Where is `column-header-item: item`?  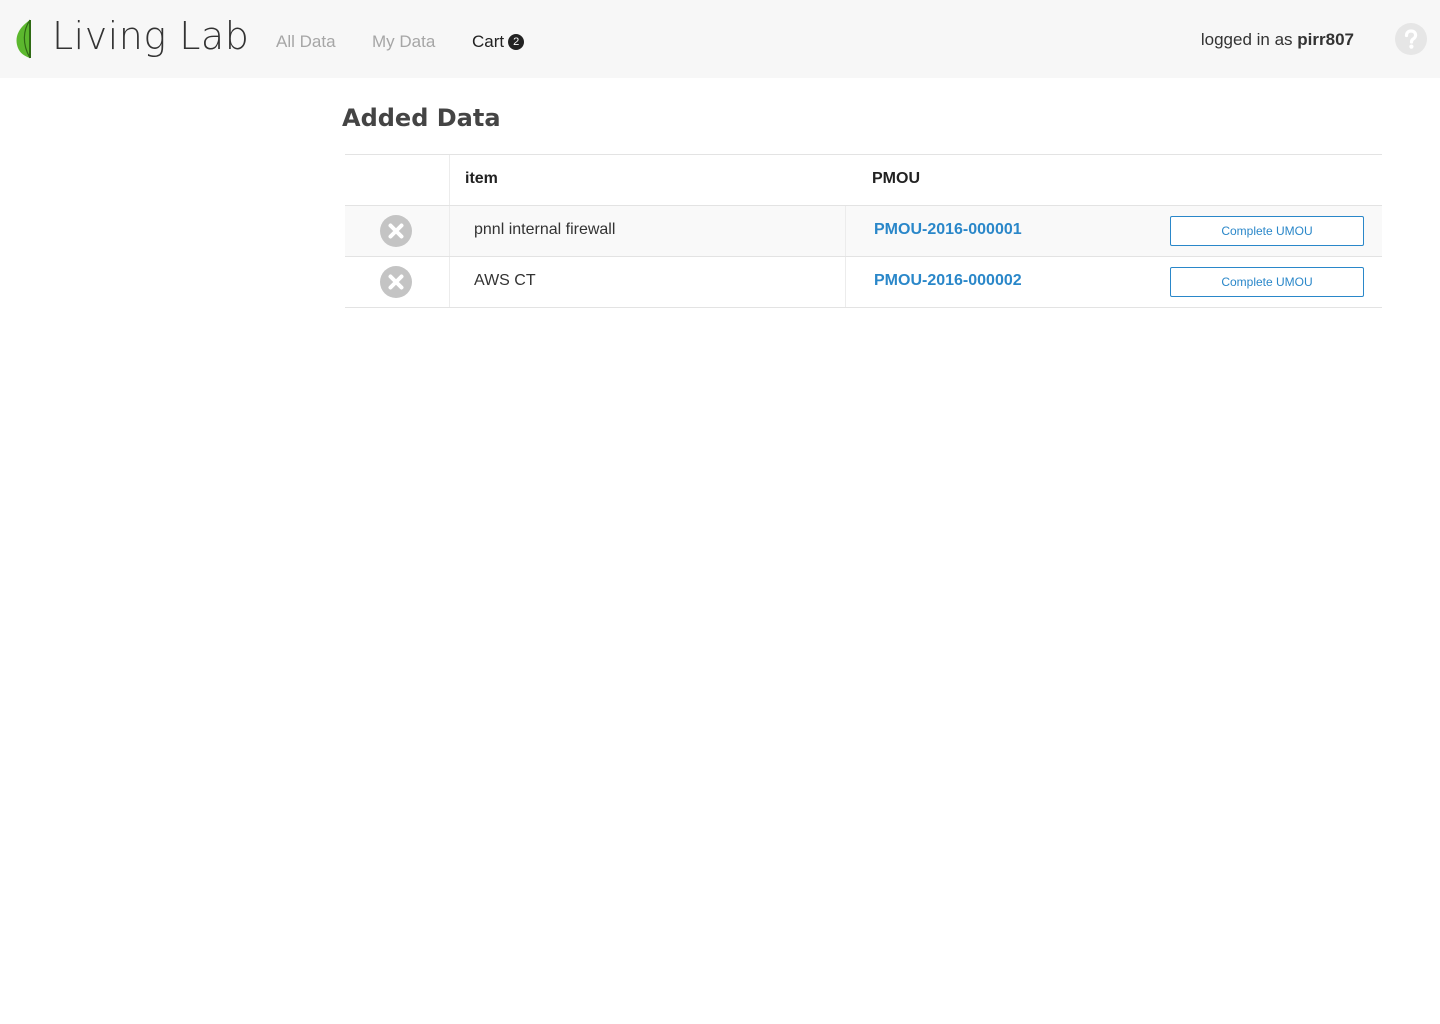
column-header-item: item is located at coordinates (481, 178).